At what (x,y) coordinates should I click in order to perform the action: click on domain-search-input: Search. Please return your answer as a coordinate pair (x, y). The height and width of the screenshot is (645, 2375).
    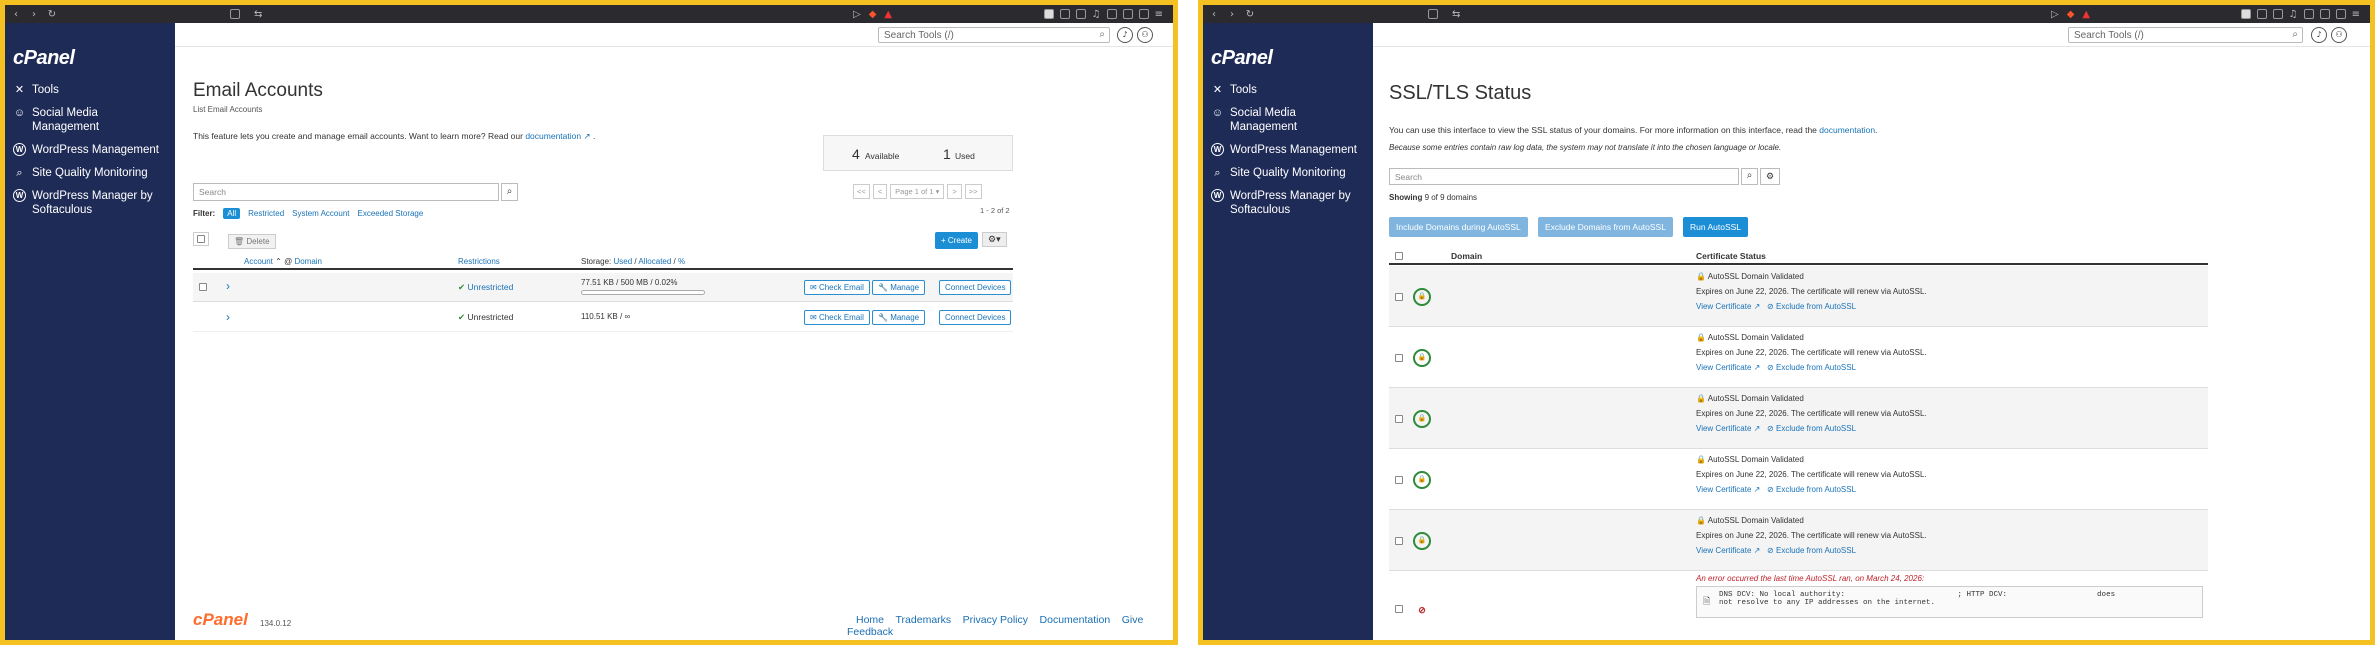
    Looking at the image, I should click on (1564, 176).